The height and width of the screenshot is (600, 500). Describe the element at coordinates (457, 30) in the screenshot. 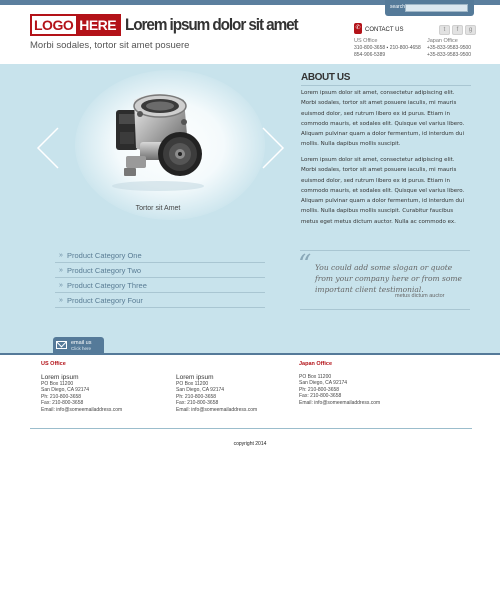

I see `facebook-icon: f` at that location.